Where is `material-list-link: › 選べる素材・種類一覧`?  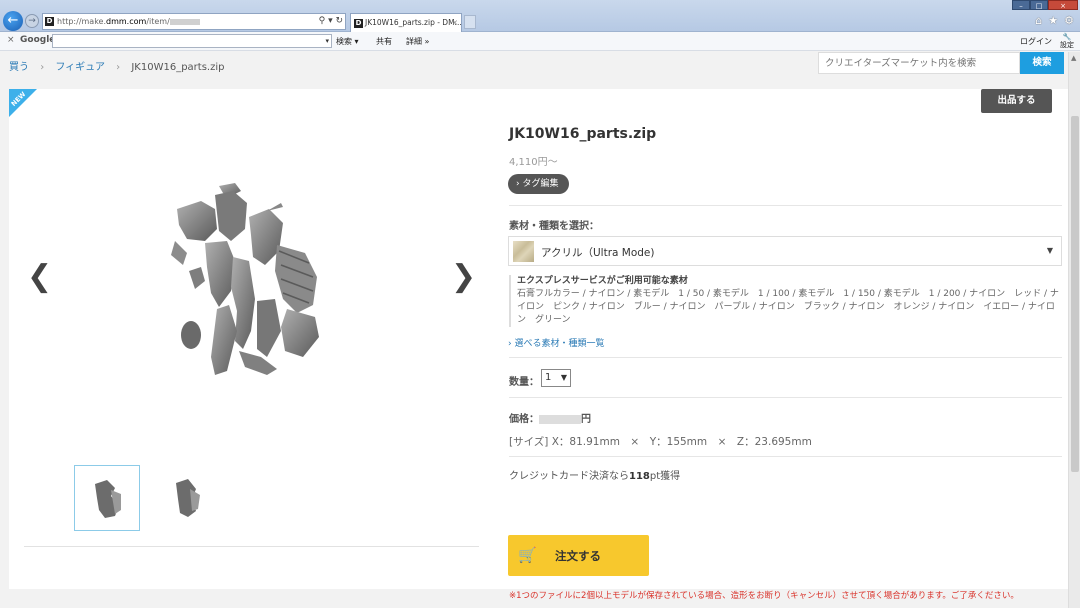
material-list-link: › 選べる素材・種類一覧 is located at coordinates (556, 342).